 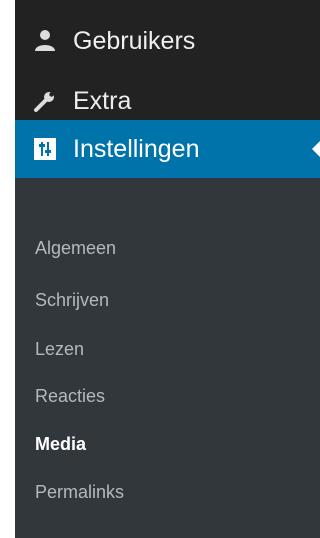 I want to click on settings-sliders-icon, so click(x=45, y=149).